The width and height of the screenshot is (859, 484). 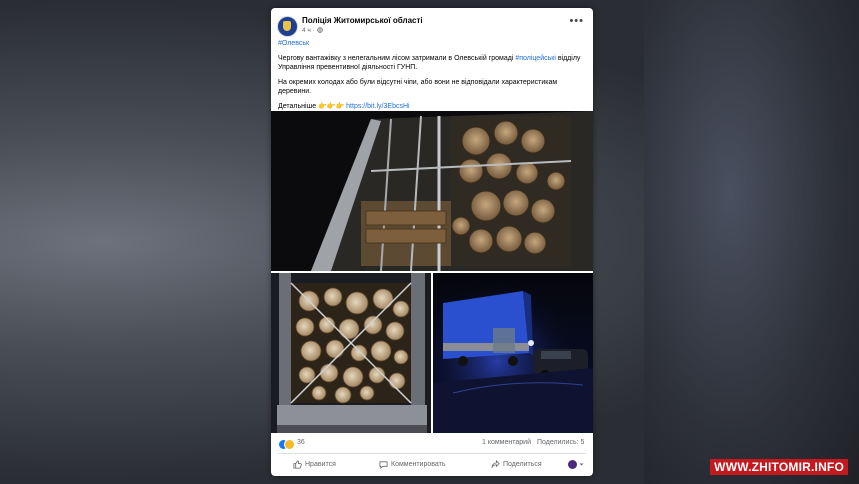 What do you see at coordinates (779, 467) in the screenshot?
I see `site-watermark: WWW.ZHITOMIR.INFO` at bounding box center [779, 467].